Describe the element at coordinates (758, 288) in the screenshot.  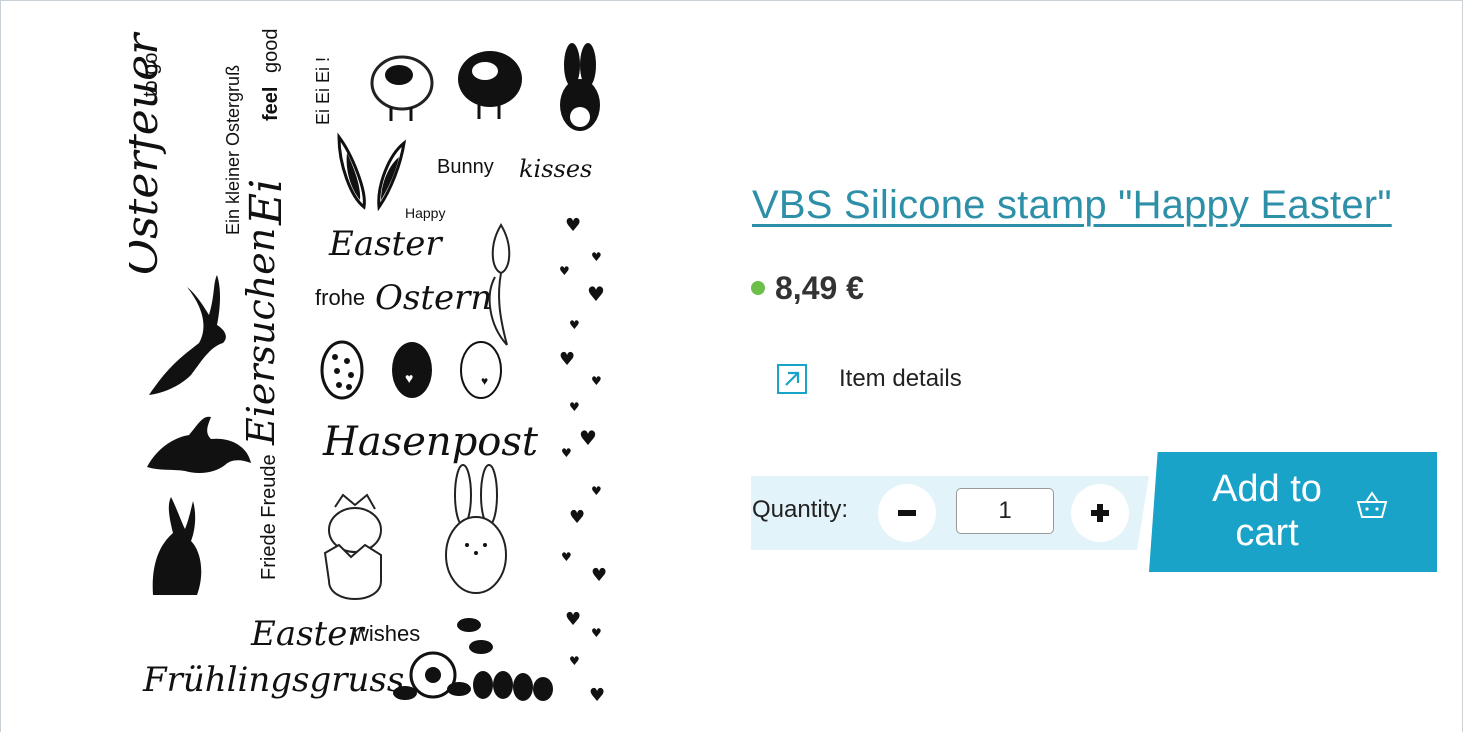
I see `availability-dot-icon` at that location.